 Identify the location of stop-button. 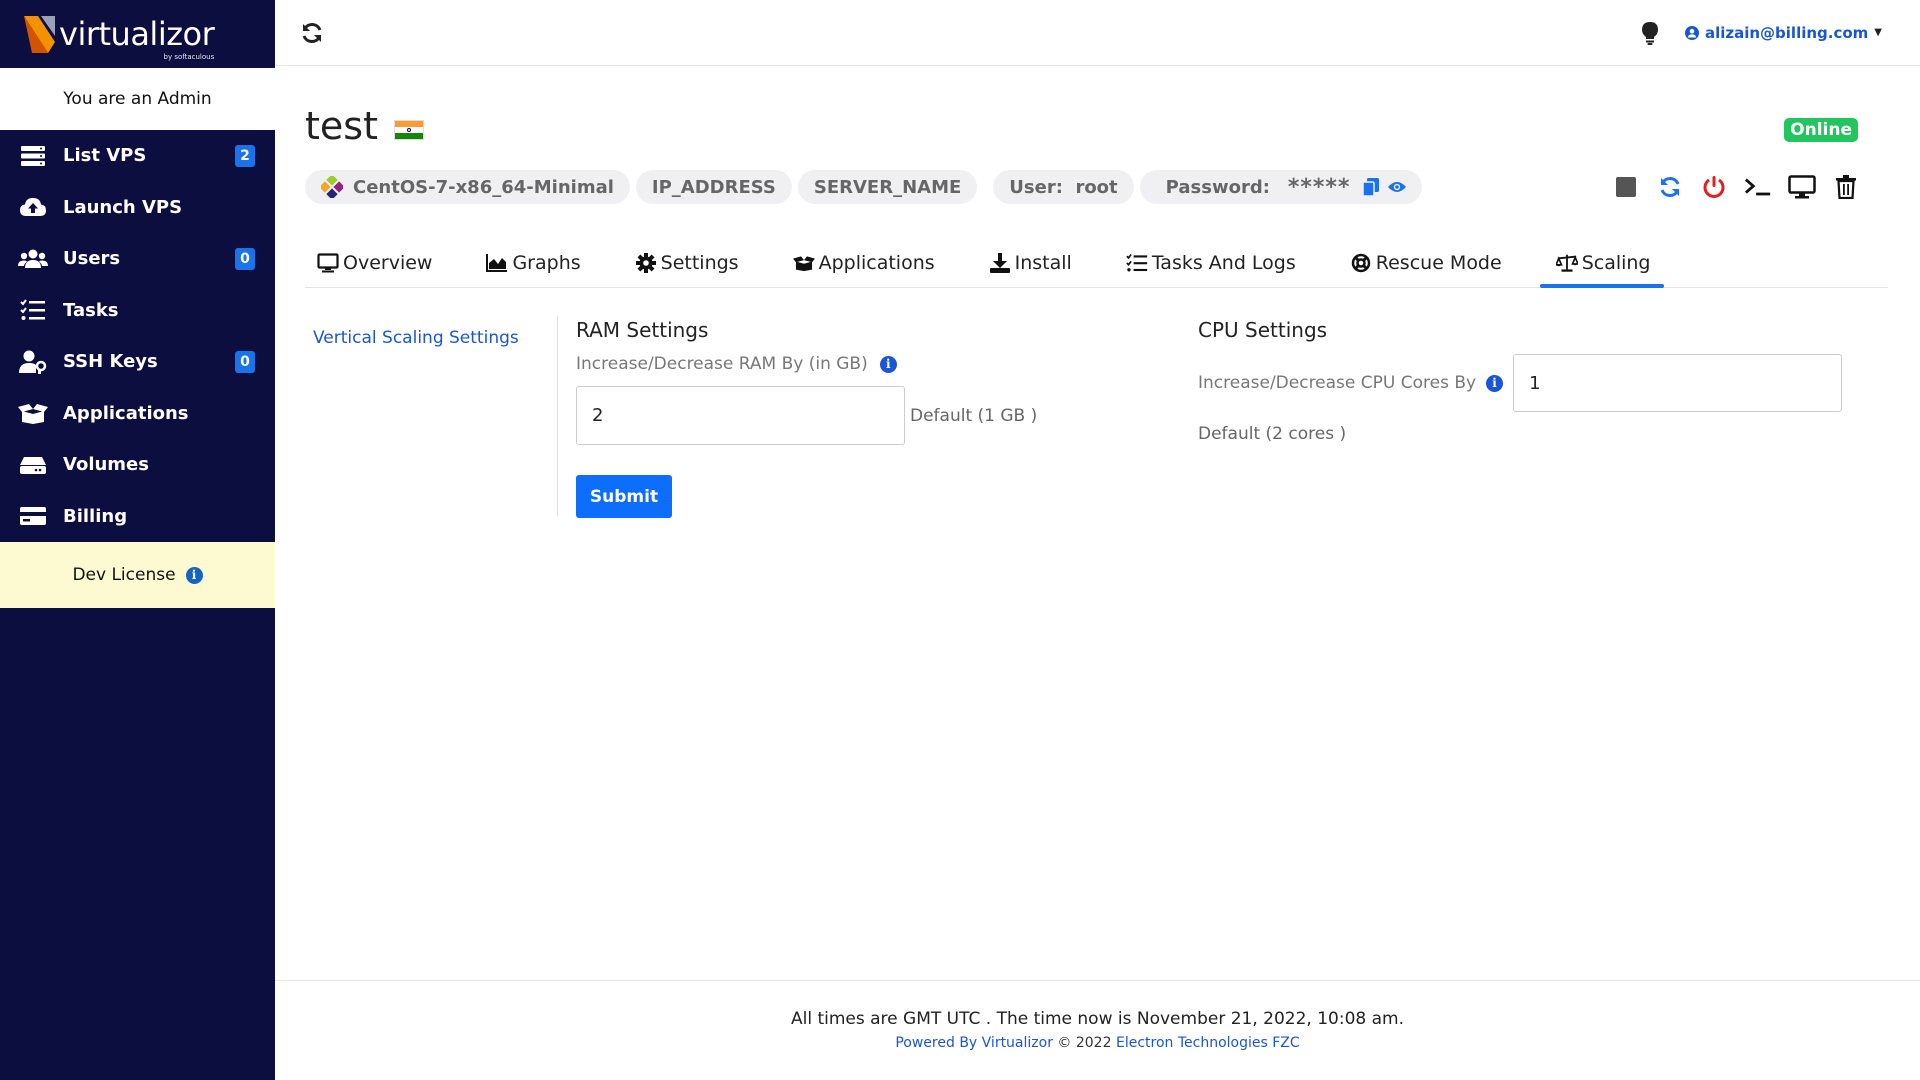
(1626, 187).